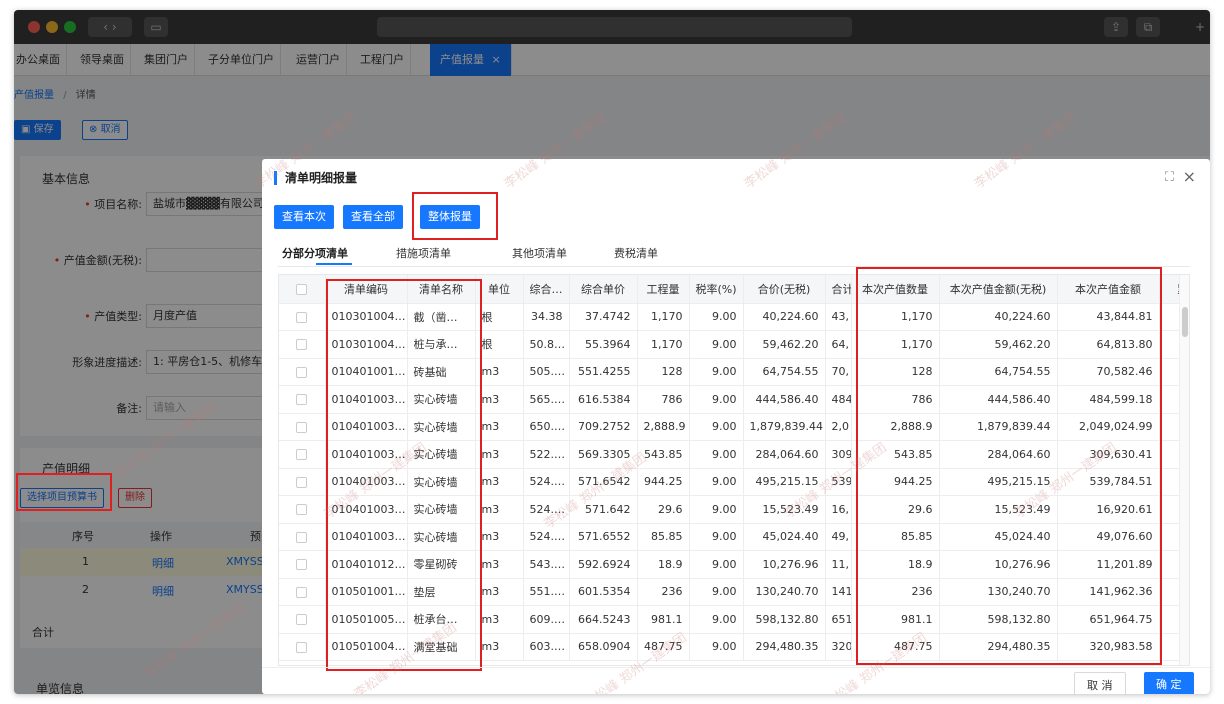 Image resolution: width=1224 pixels, height=704 pixels. Describe the element at coordinates (838, 619) in the screenshot. I see `cell-total: 651` at that location.